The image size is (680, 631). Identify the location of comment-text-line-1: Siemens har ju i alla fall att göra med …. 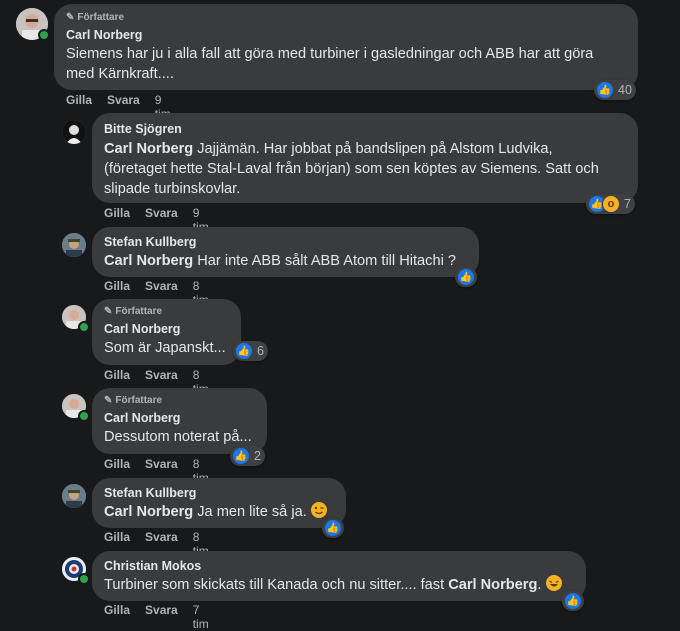
(330, 54).